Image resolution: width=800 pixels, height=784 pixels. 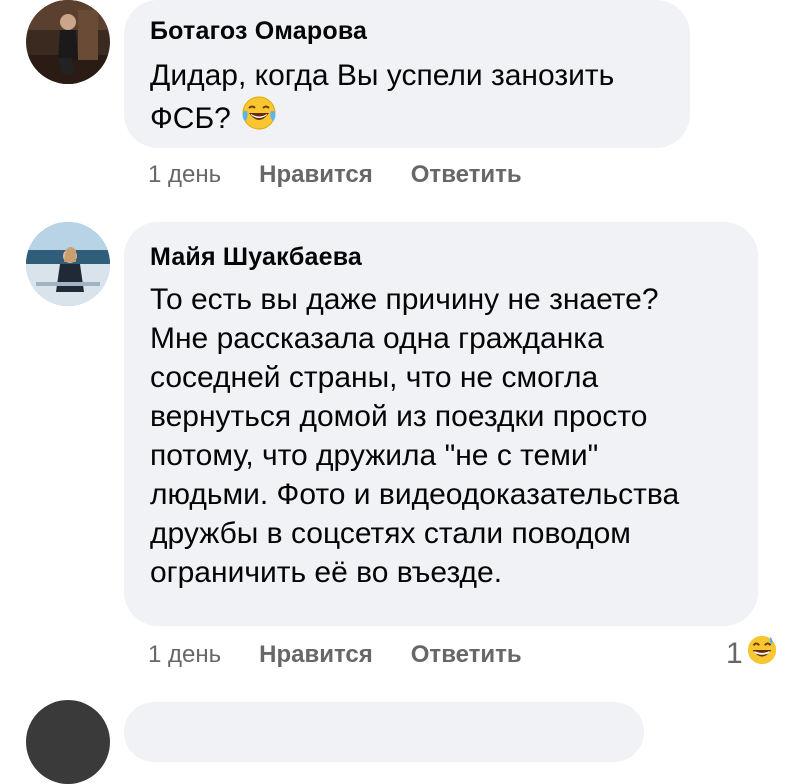 I want to click on comment-line: Дидар, когда Вы успели занозить, so click(x=382, y=75).